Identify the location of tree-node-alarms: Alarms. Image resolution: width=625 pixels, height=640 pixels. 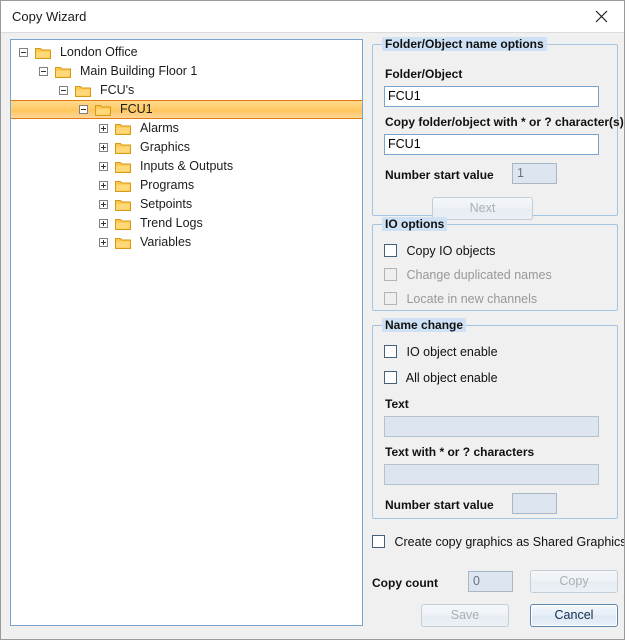
(186, 128).